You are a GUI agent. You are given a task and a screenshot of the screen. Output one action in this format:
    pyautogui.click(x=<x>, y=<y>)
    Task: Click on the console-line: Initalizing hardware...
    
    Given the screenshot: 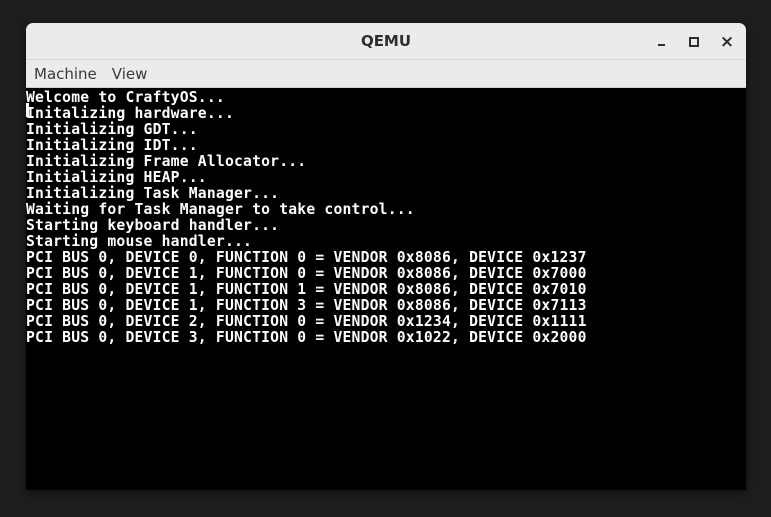 What is the action you would take?
    pyautogui.click(x=130, y=113)
    